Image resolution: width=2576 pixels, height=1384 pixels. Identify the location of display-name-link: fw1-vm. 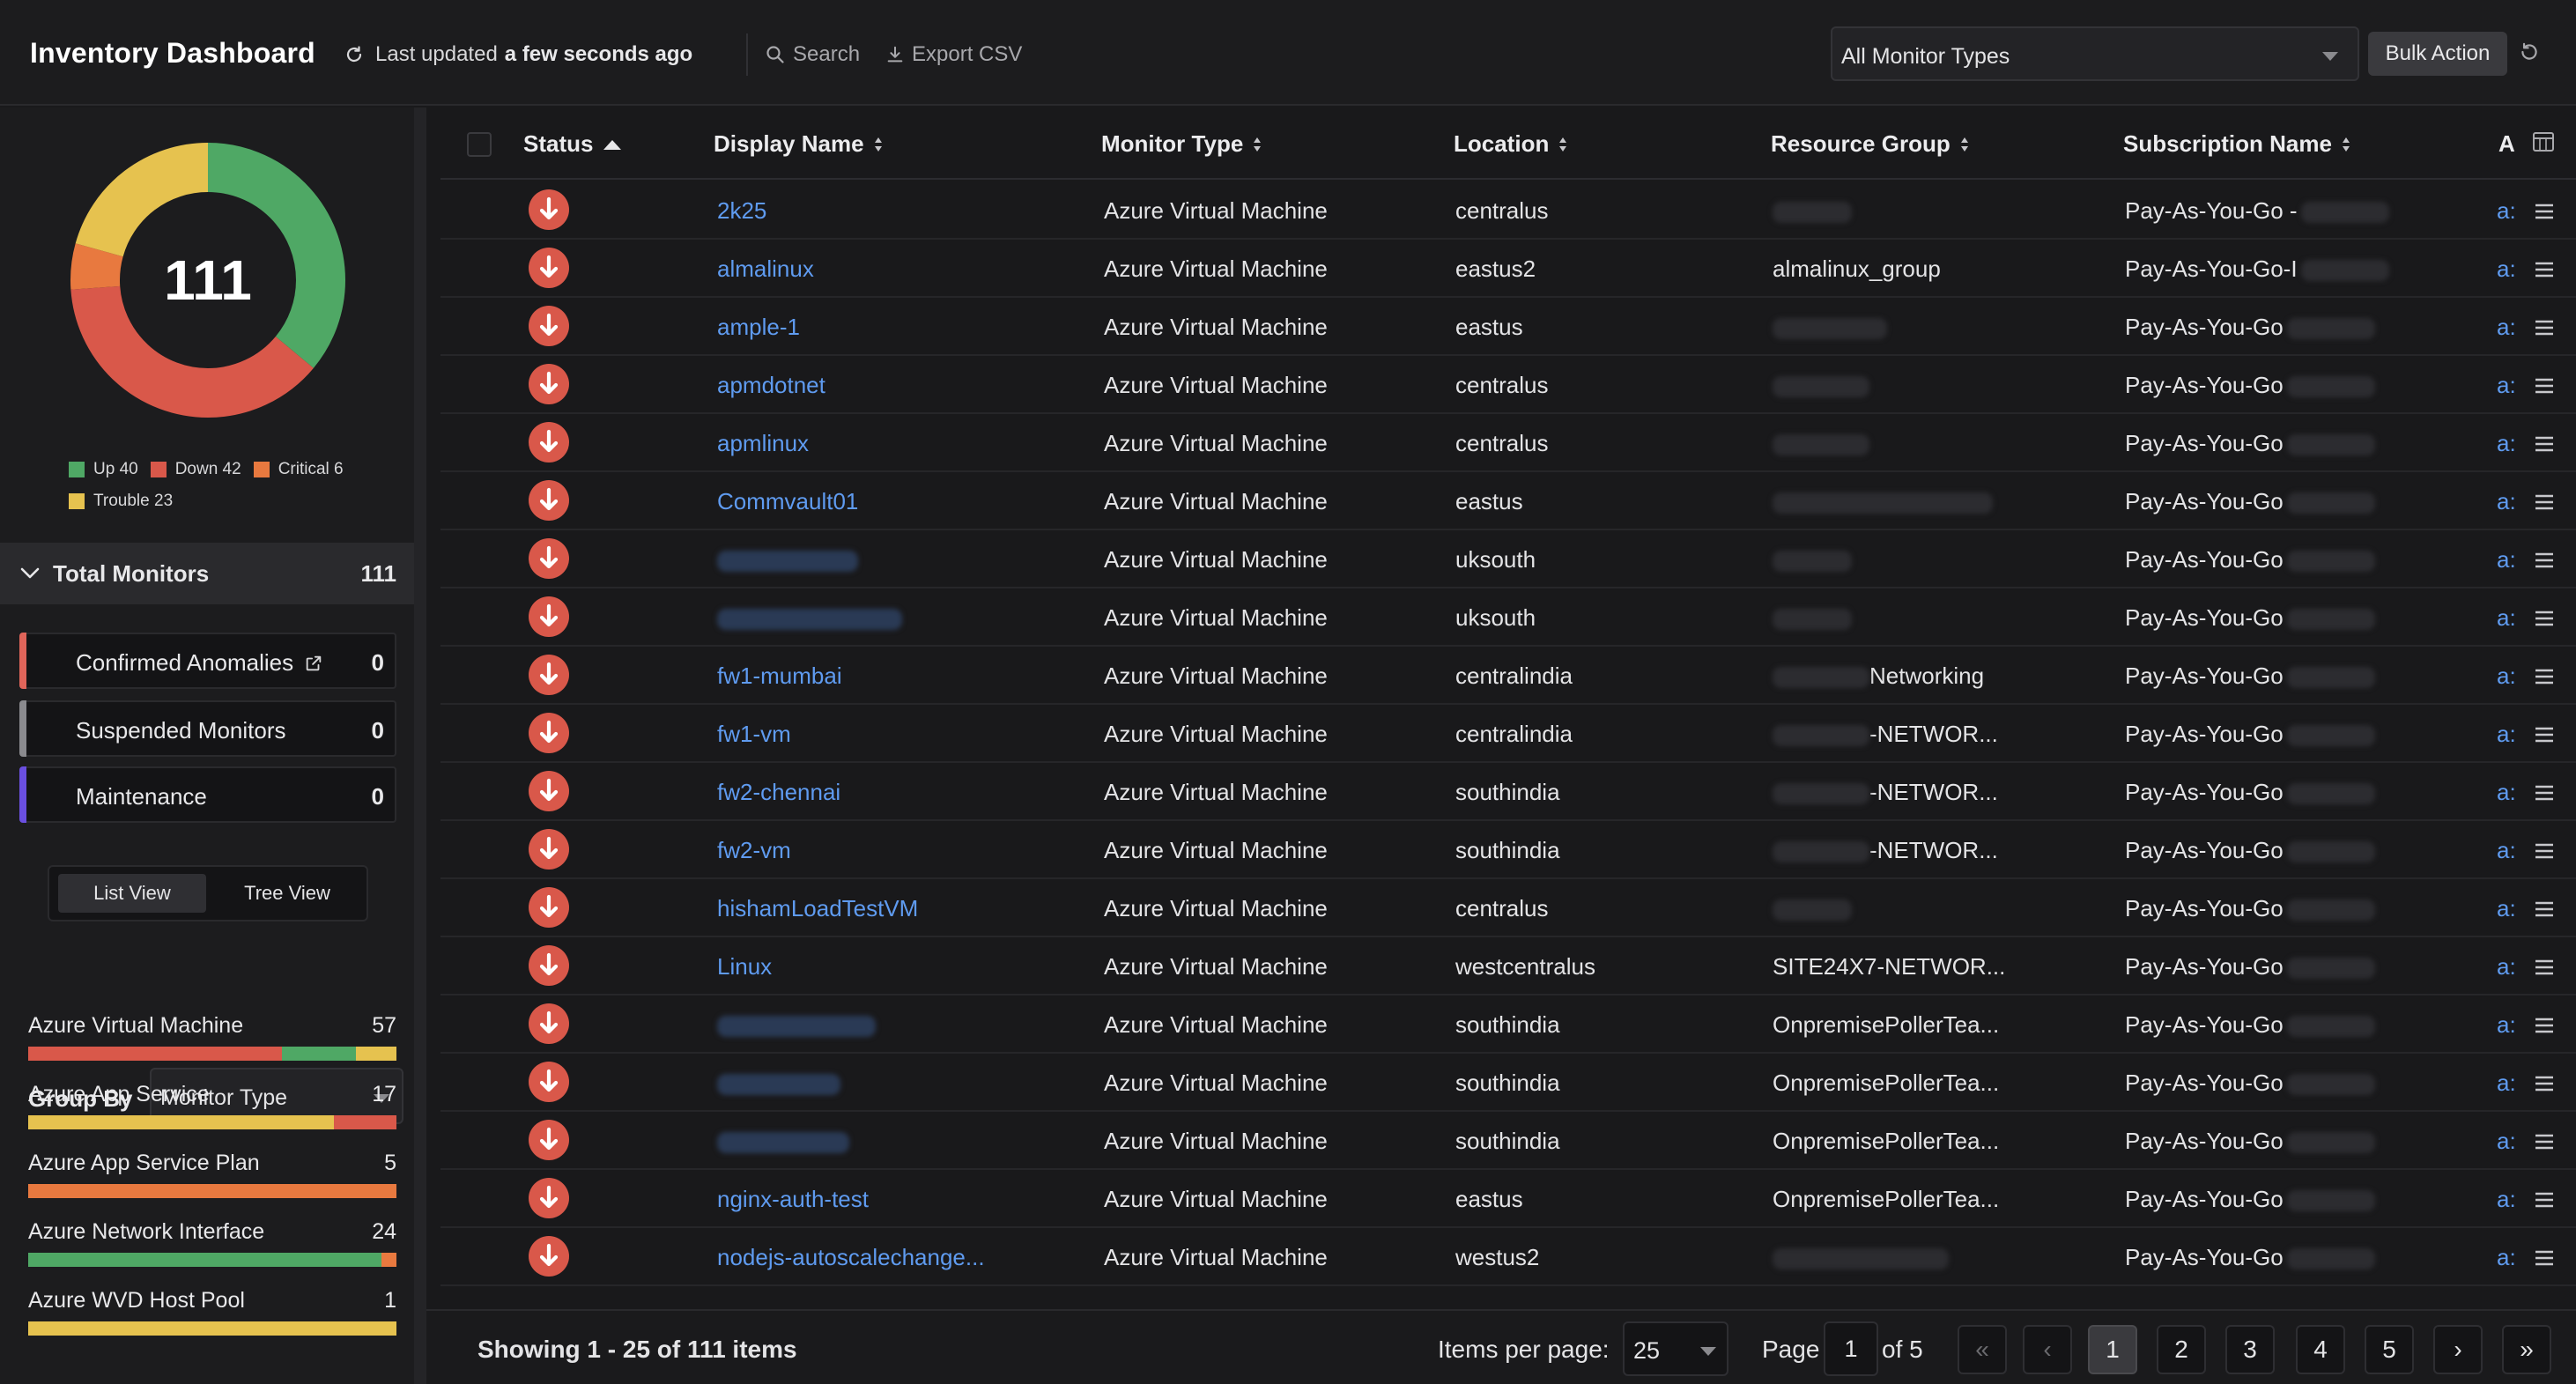
(754, 734).